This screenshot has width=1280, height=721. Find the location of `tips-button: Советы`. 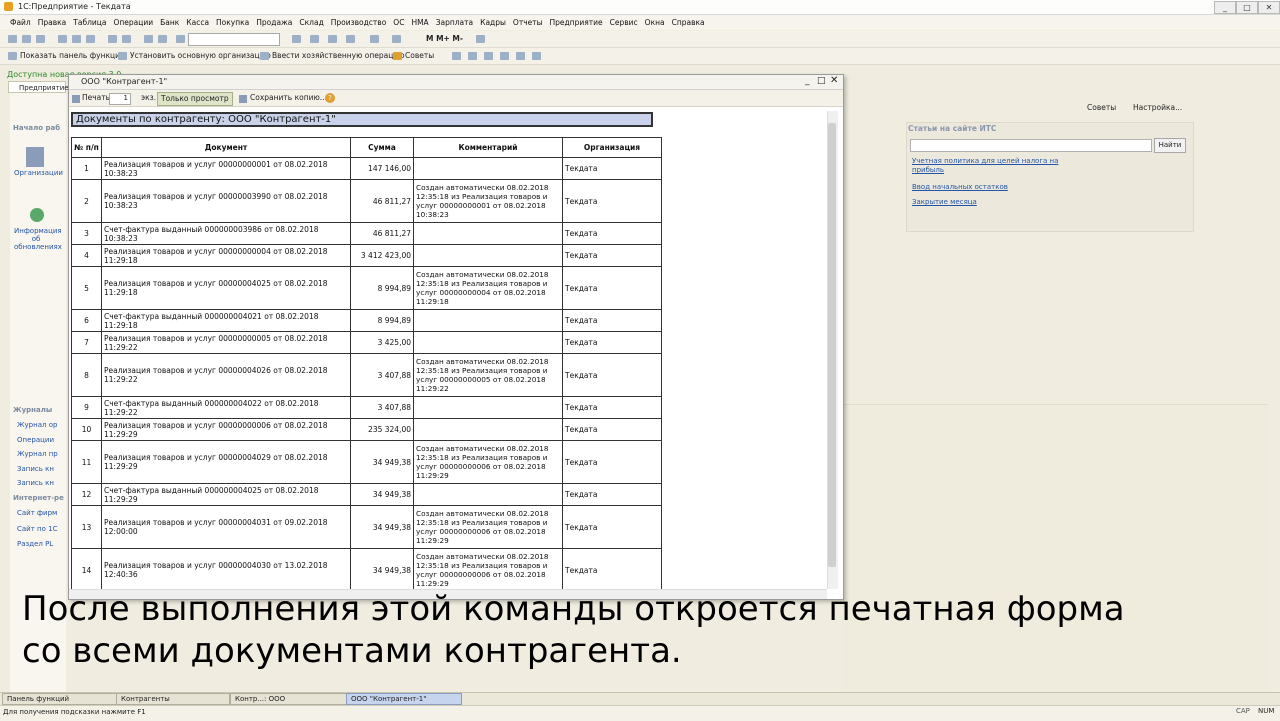

tips-button: Советы is located at coordinates (419, 55).